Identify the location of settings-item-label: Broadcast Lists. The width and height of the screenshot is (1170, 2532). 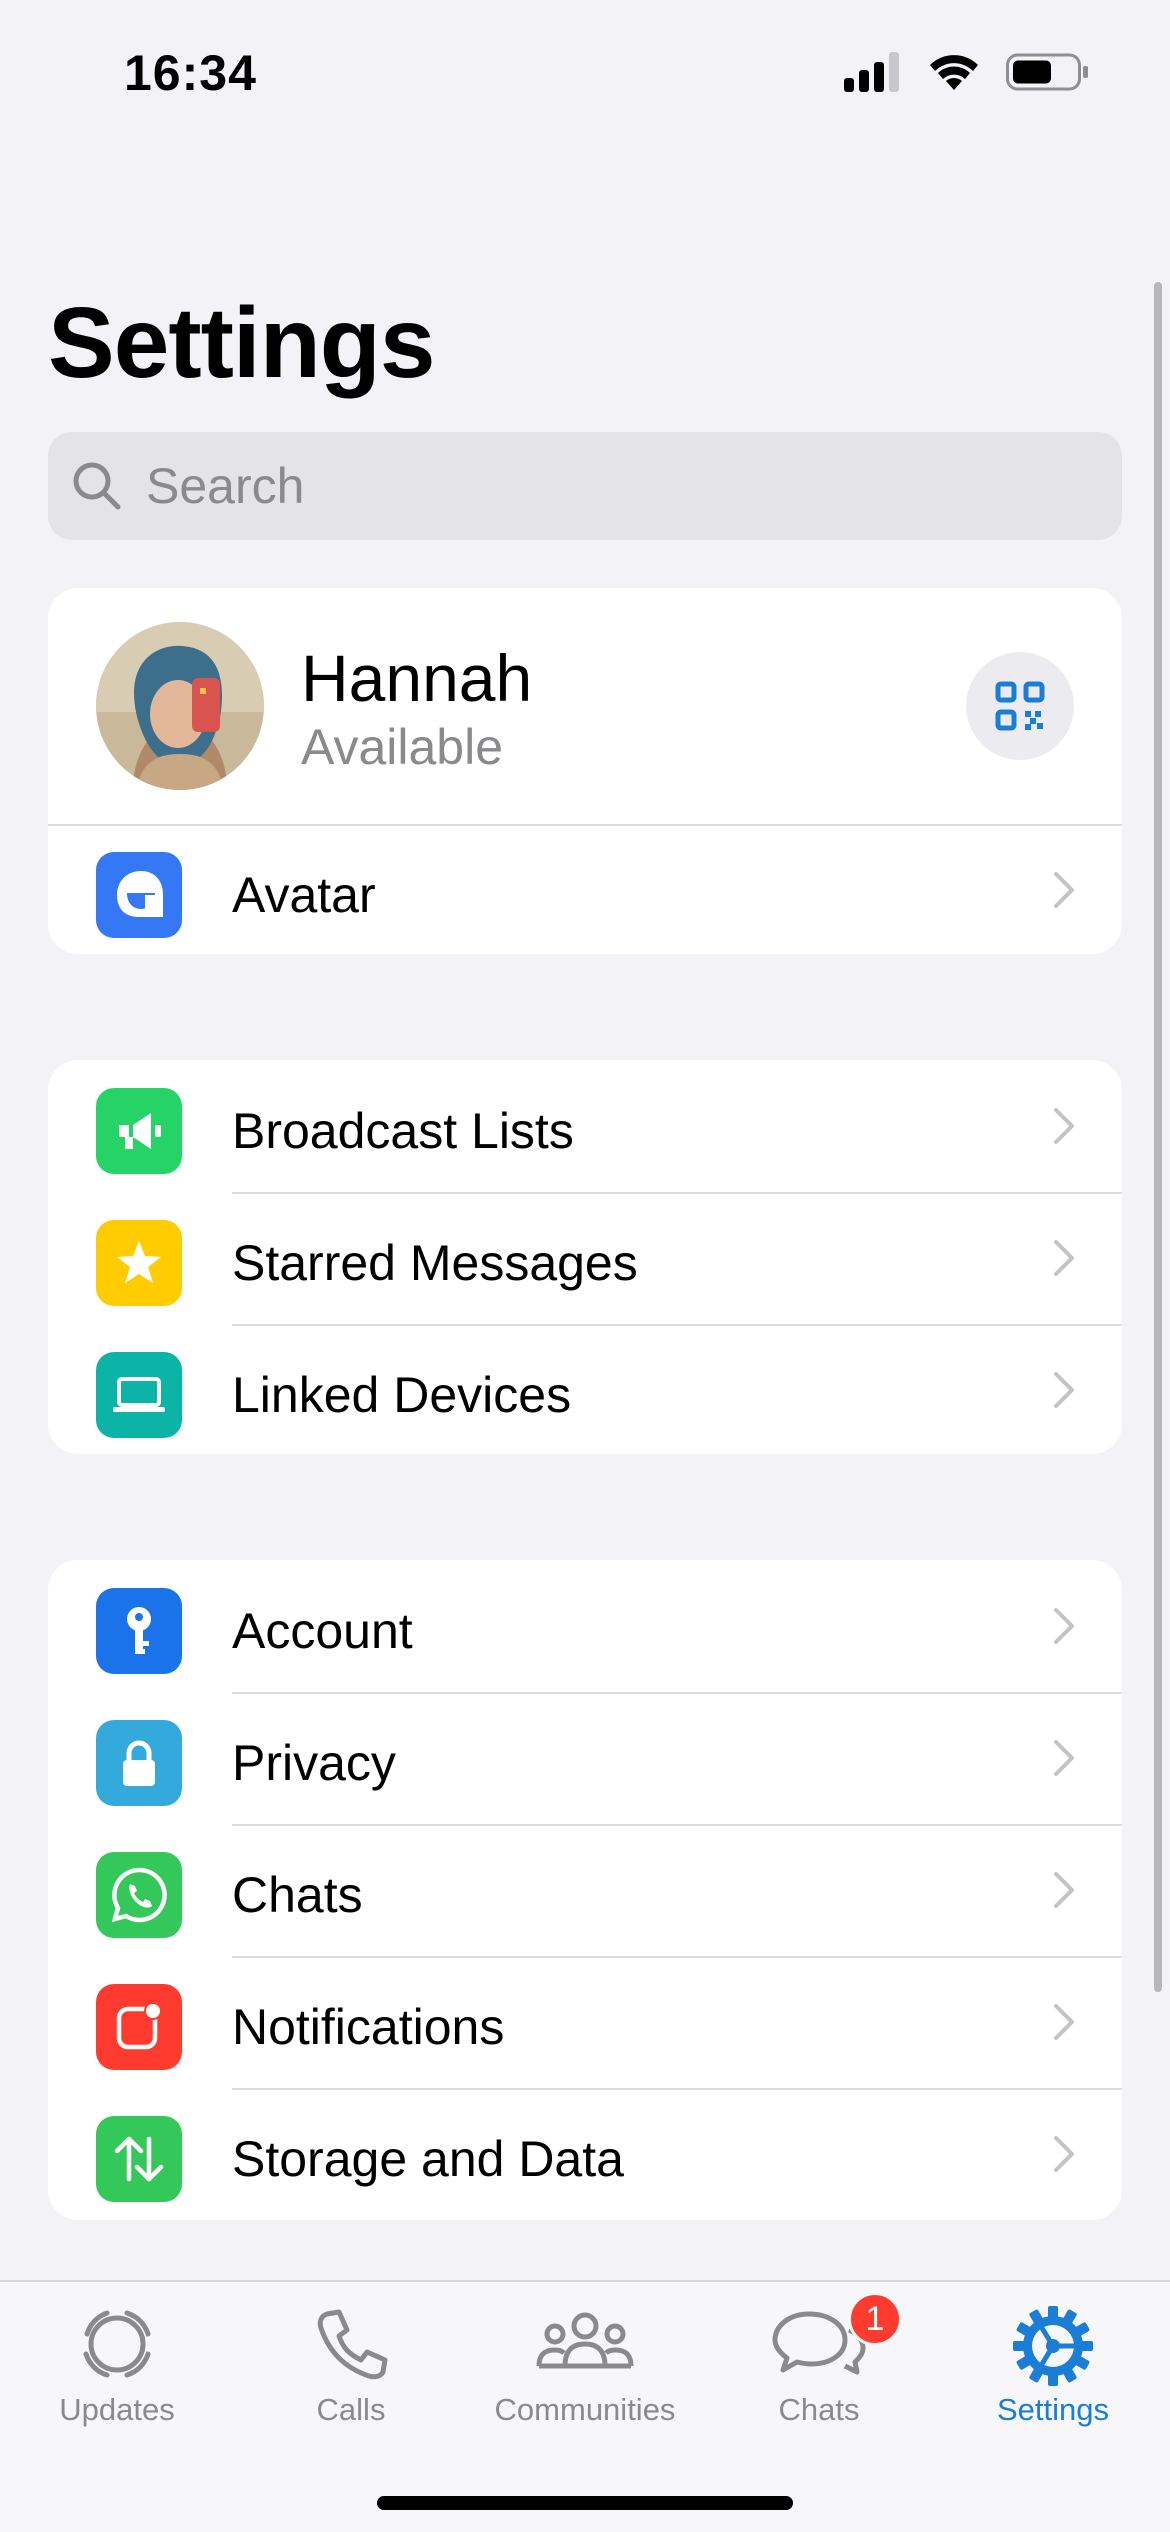
(403, 1131).